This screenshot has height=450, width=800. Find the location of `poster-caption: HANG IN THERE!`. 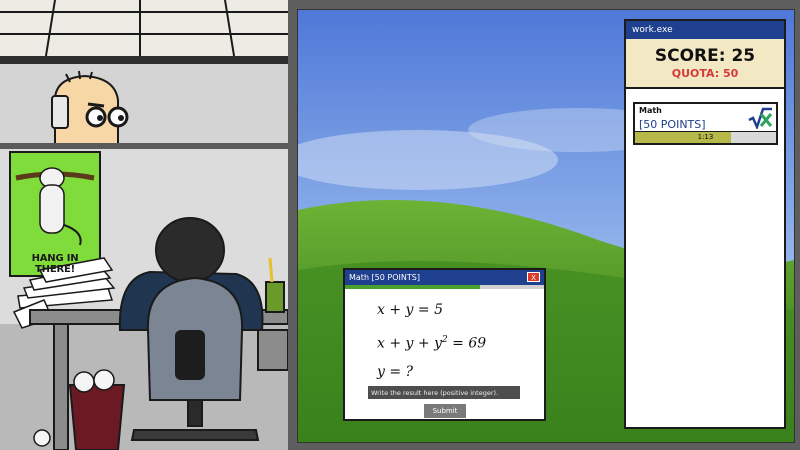

poster-caption: HANG IN THERE! is located at coordinates (55, 264).